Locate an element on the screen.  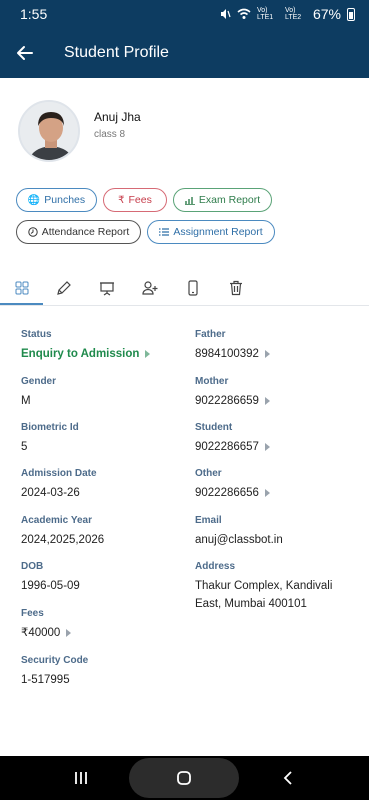
profile-tabs is located at coordinates (184, 288).